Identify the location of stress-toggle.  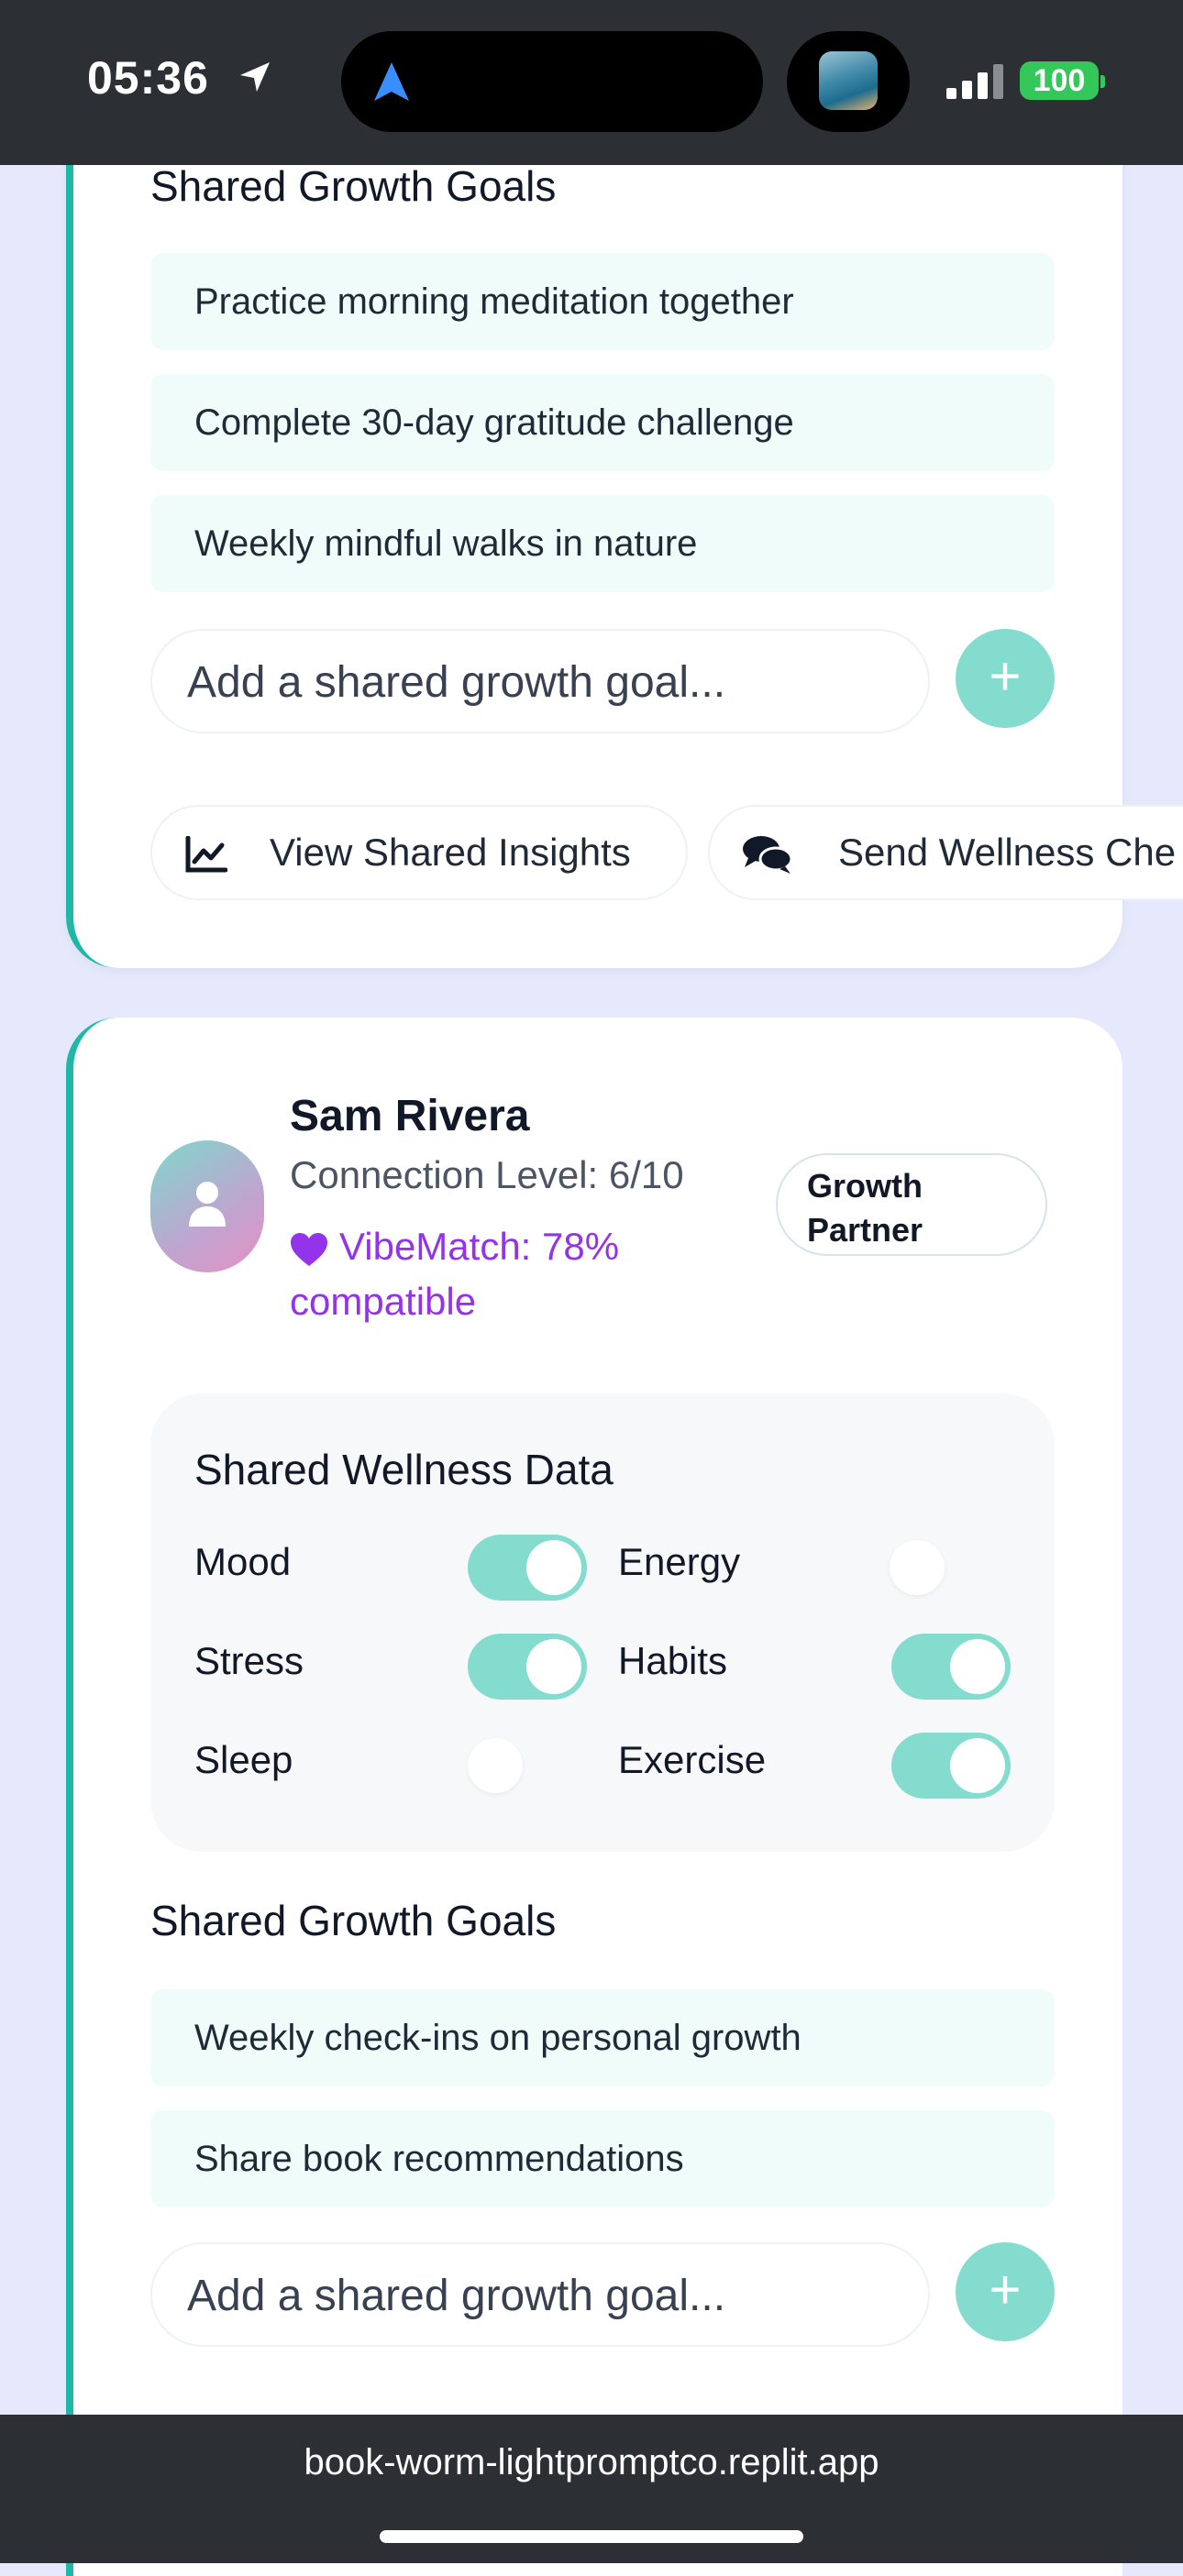
(527, 1667).